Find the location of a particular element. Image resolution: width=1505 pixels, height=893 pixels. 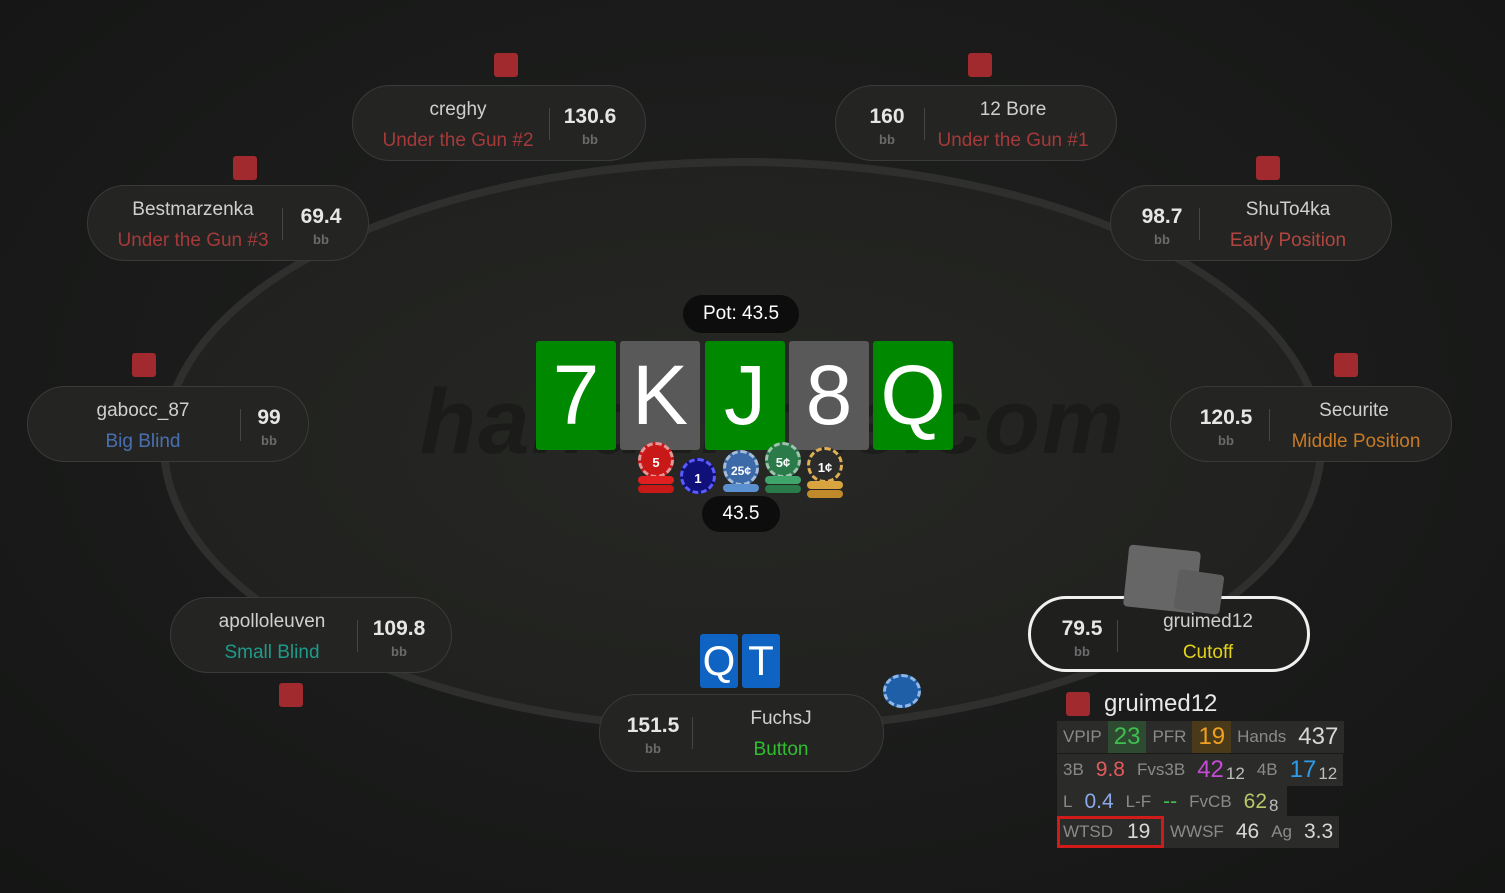

board-card-3: J is located at coordinates (745, 395).